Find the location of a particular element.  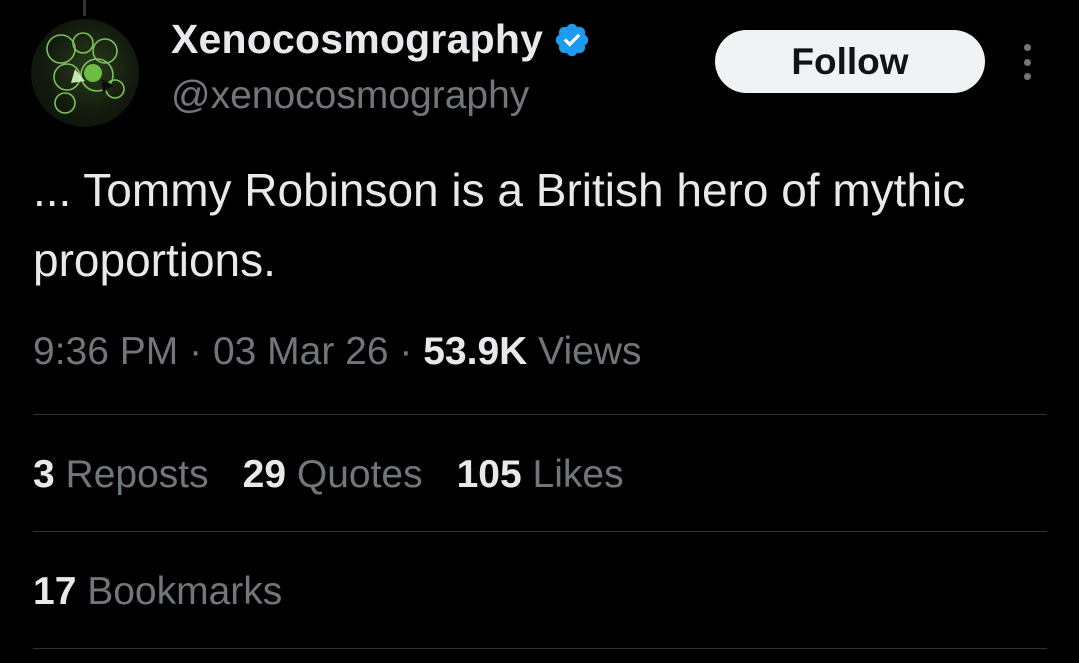

user-name-row: Xenocosmography is located at coordinates (381, 39).